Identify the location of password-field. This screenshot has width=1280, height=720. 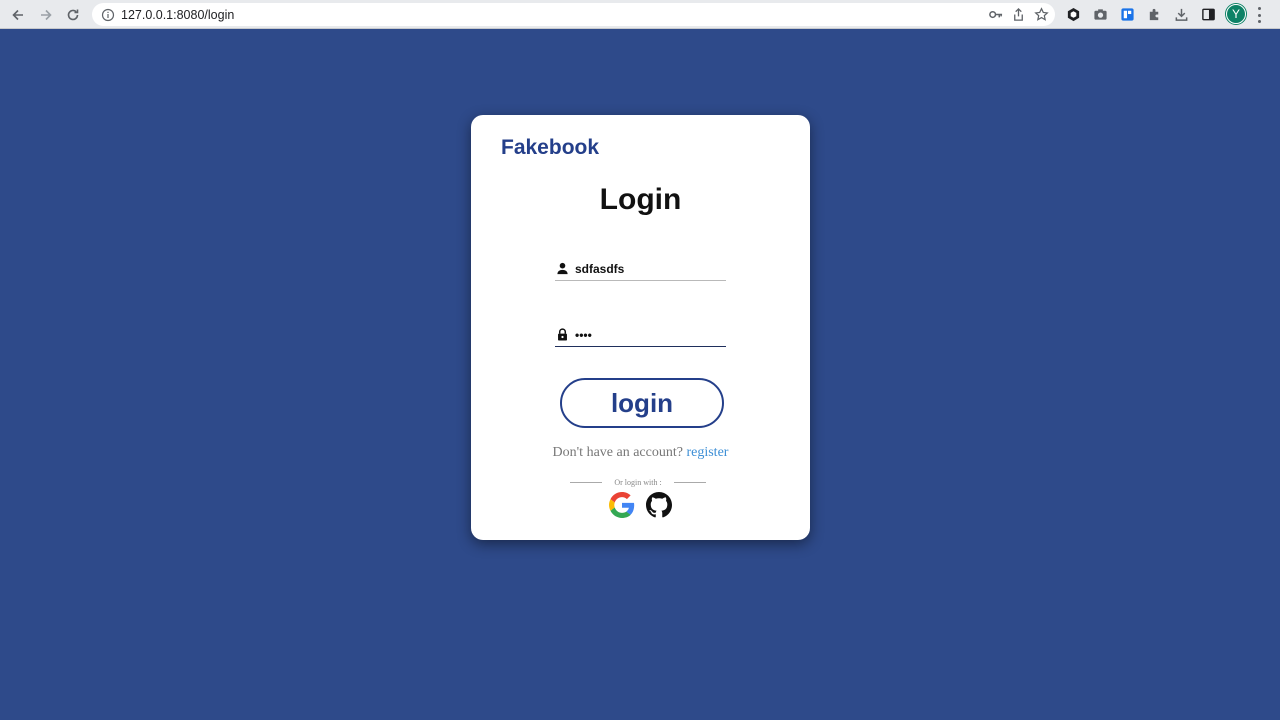
(640, 335).